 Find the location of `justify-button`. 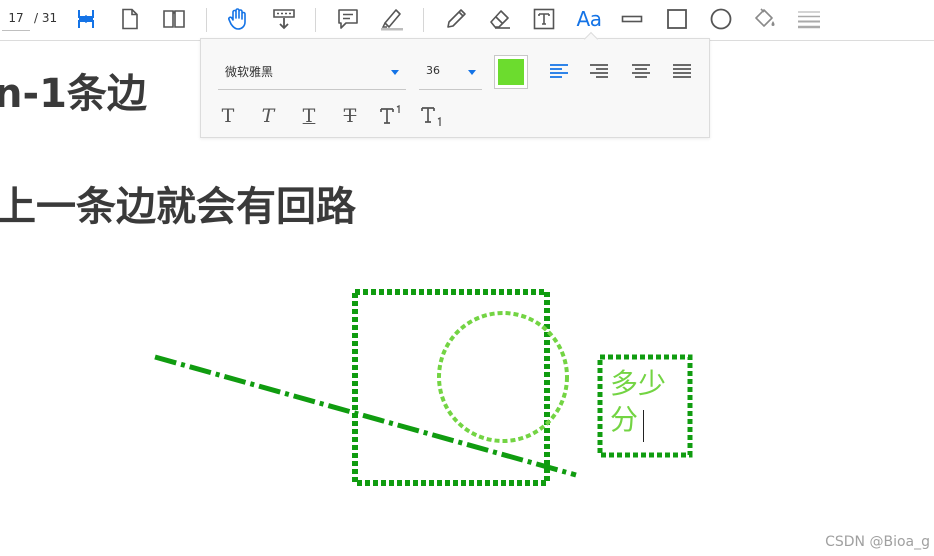

justify-button is located at coordinates (682, 71).